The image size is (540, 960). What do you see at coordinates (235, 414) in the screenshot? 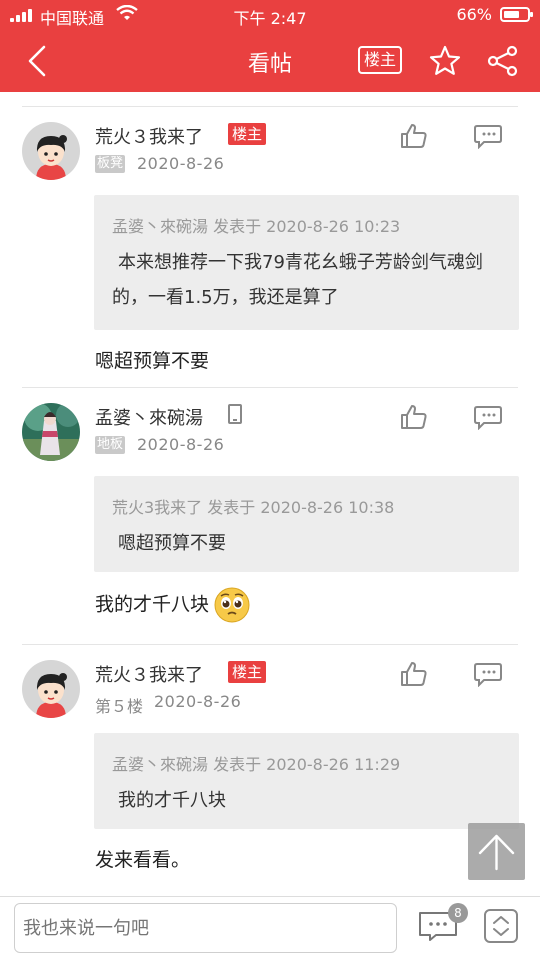
I see `mobile-icon` at bounding box center [235, 414].